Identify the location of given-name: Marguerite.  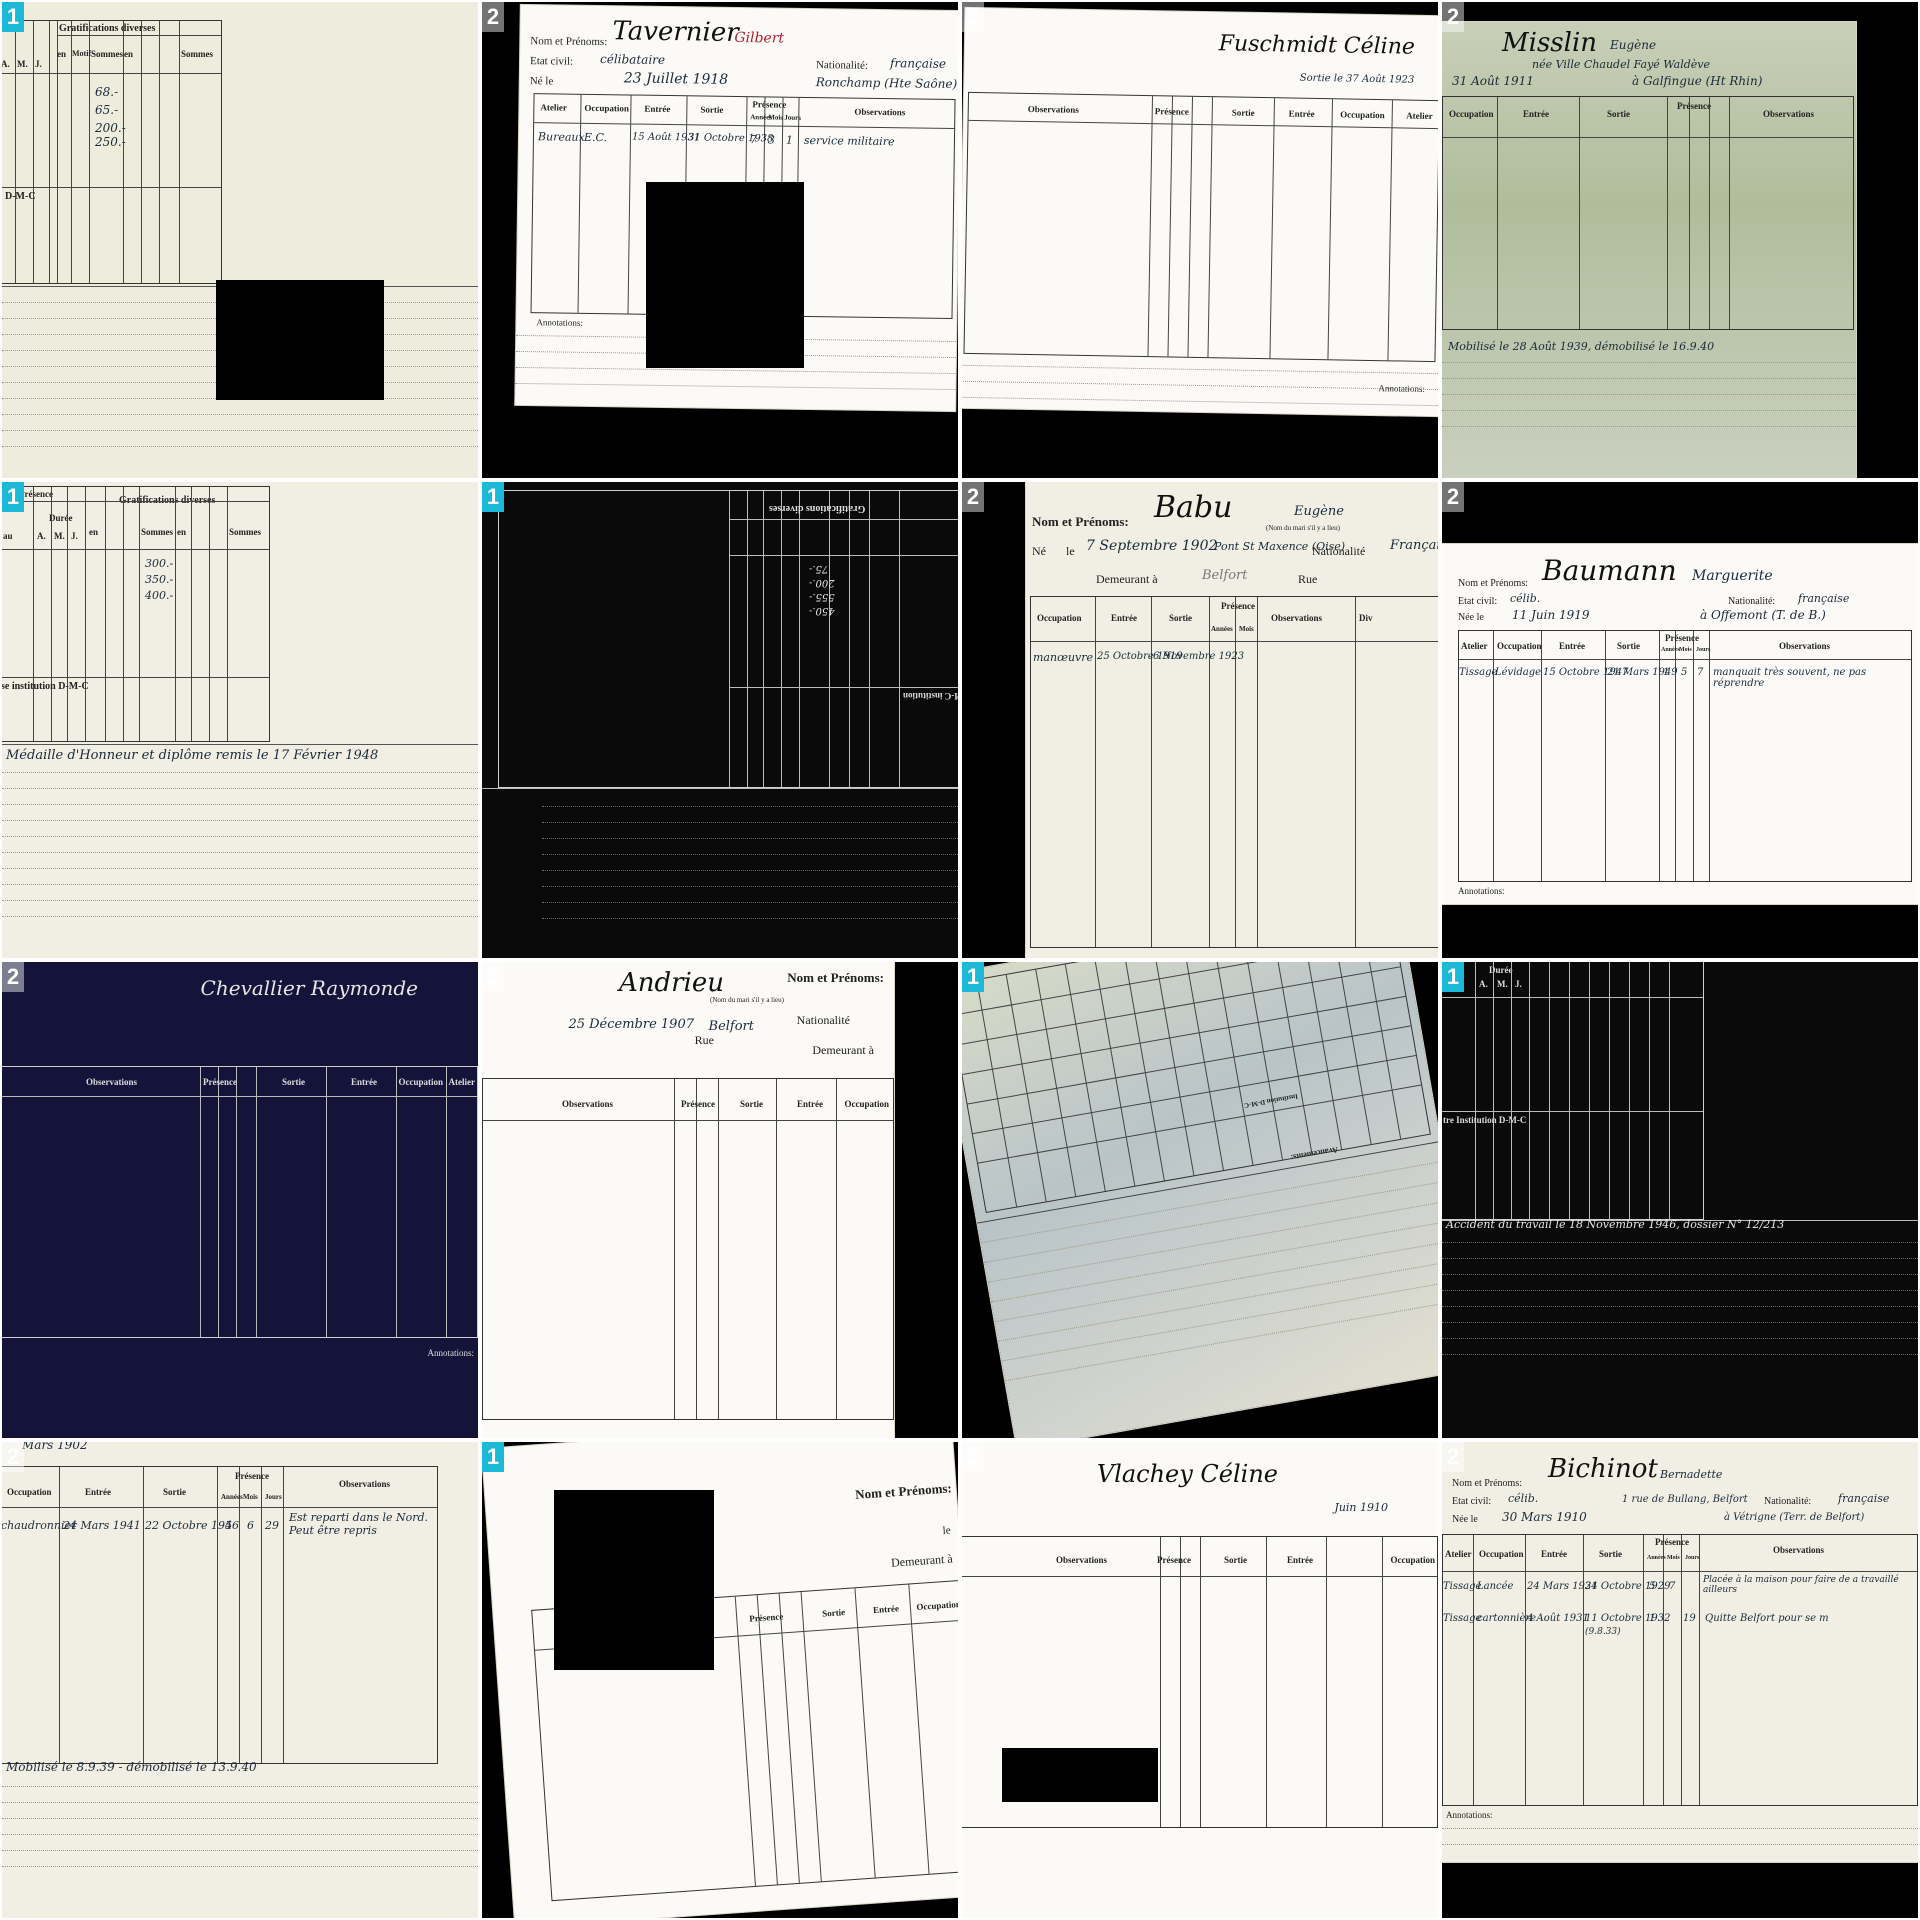
(1732, 576).